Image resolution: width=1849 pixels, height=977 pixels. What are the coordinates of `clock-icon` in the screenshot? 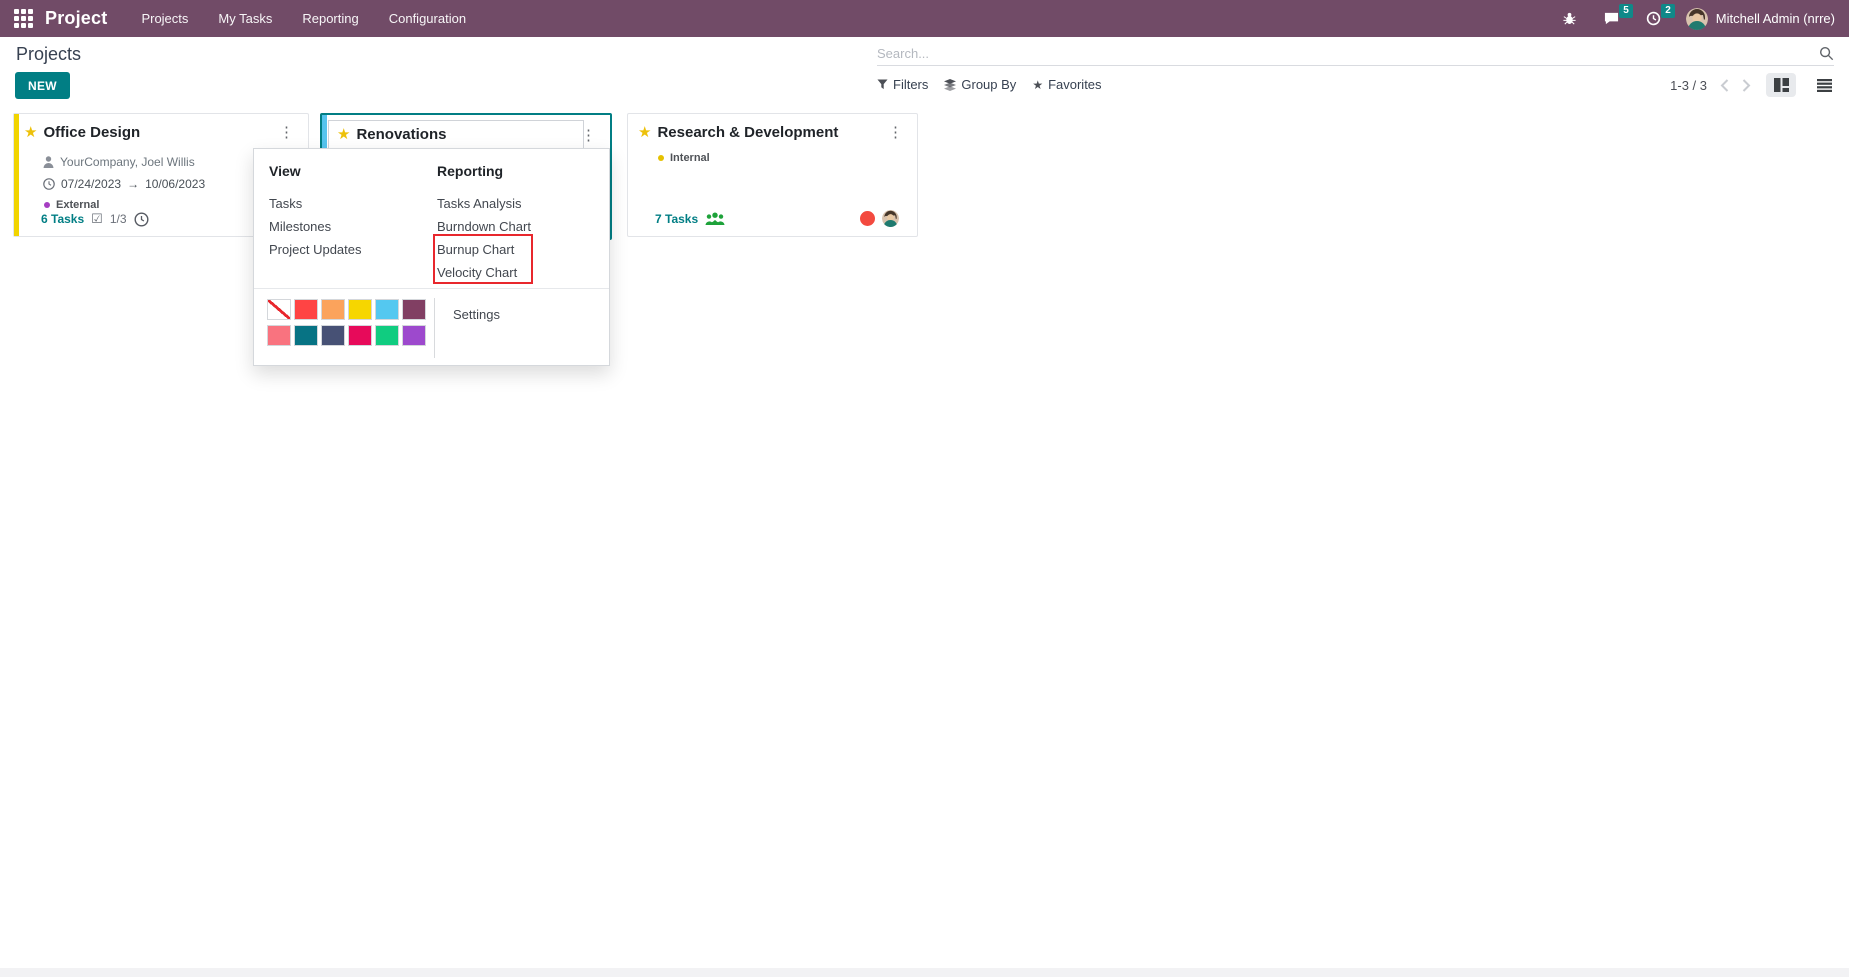 It's located at (49, 184).